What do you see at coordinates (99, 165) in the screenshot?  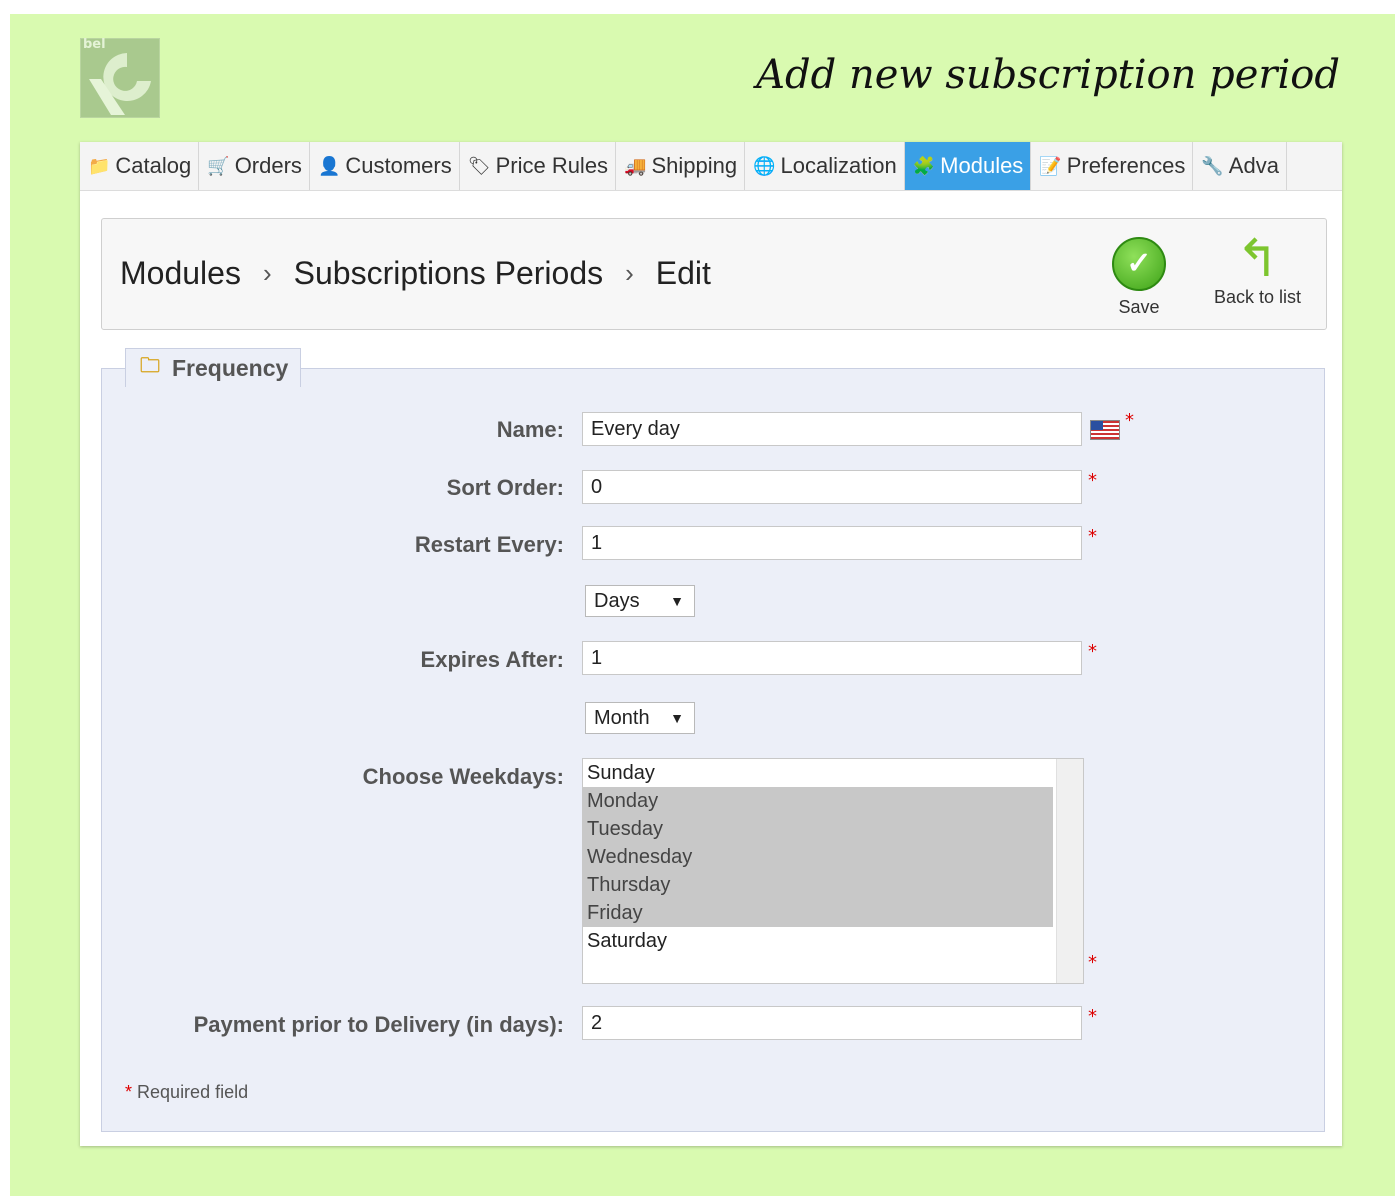 I see `folder-icon: 📁` at bounding box center [99, 165].